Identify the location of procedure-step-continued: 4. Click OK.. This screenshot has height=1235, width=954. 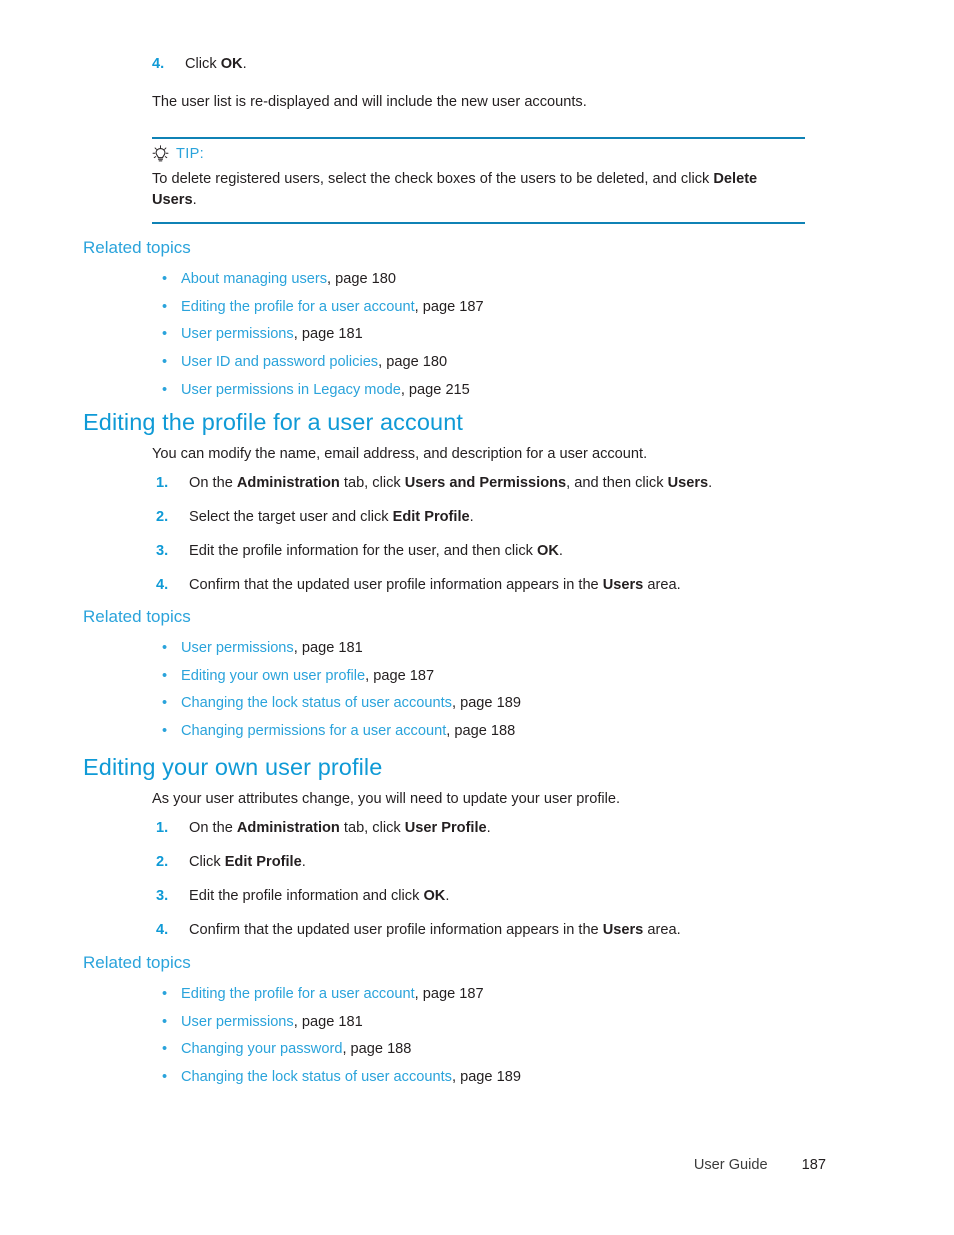
(482, 64).